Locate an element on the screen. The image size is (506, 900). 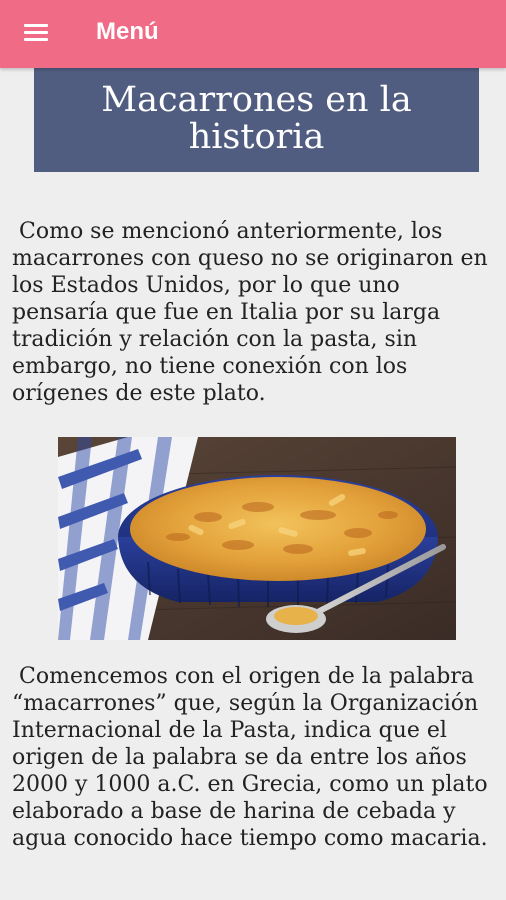
article-title: Macarrones en la historia is located at coordinates (256, 120).